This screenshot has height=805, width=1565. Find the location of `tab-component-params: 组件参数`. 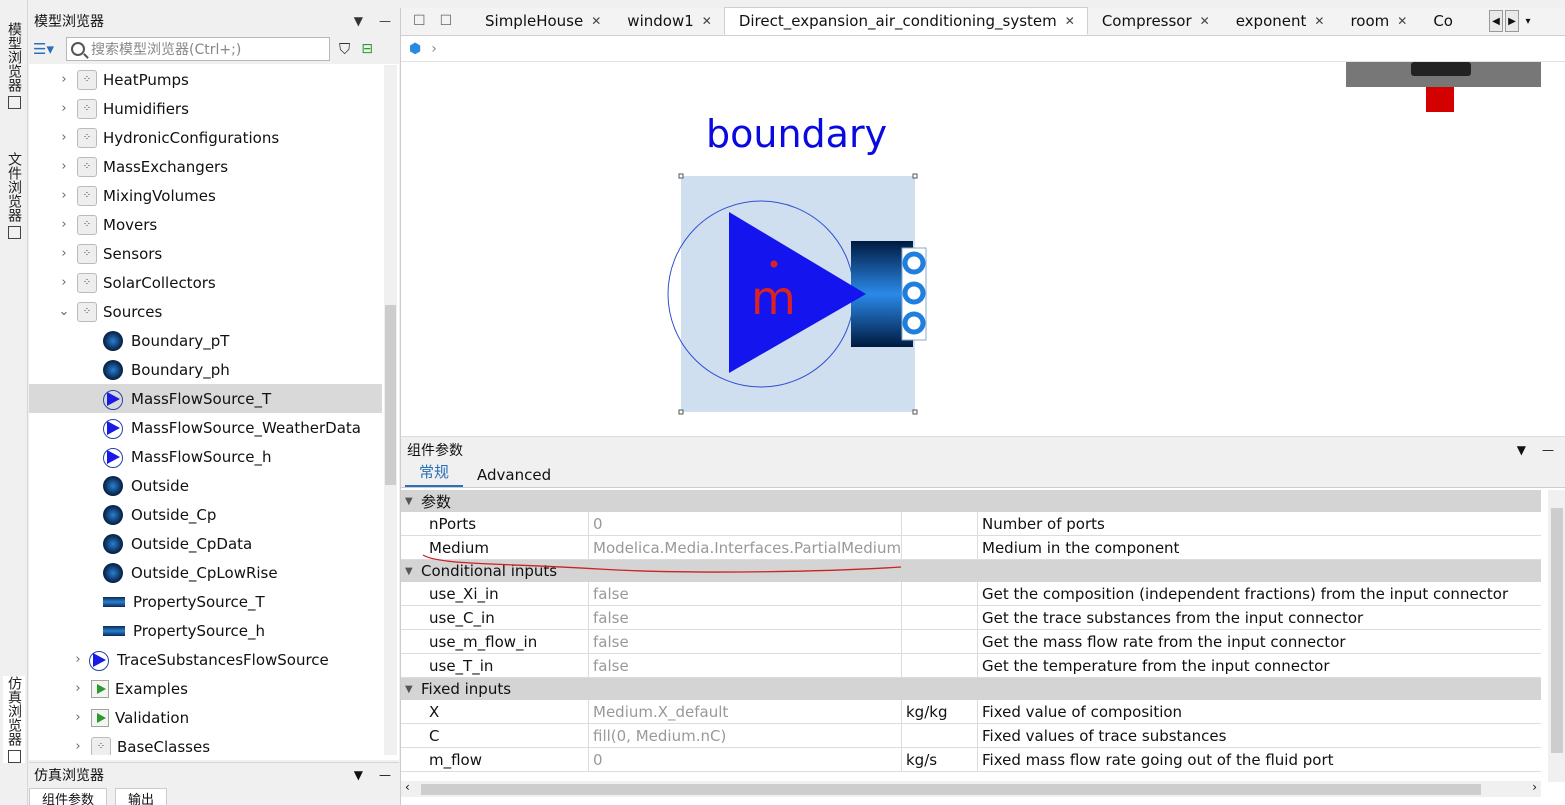

tab-component-params: 组件参数 is located at coordinates (68, 796).